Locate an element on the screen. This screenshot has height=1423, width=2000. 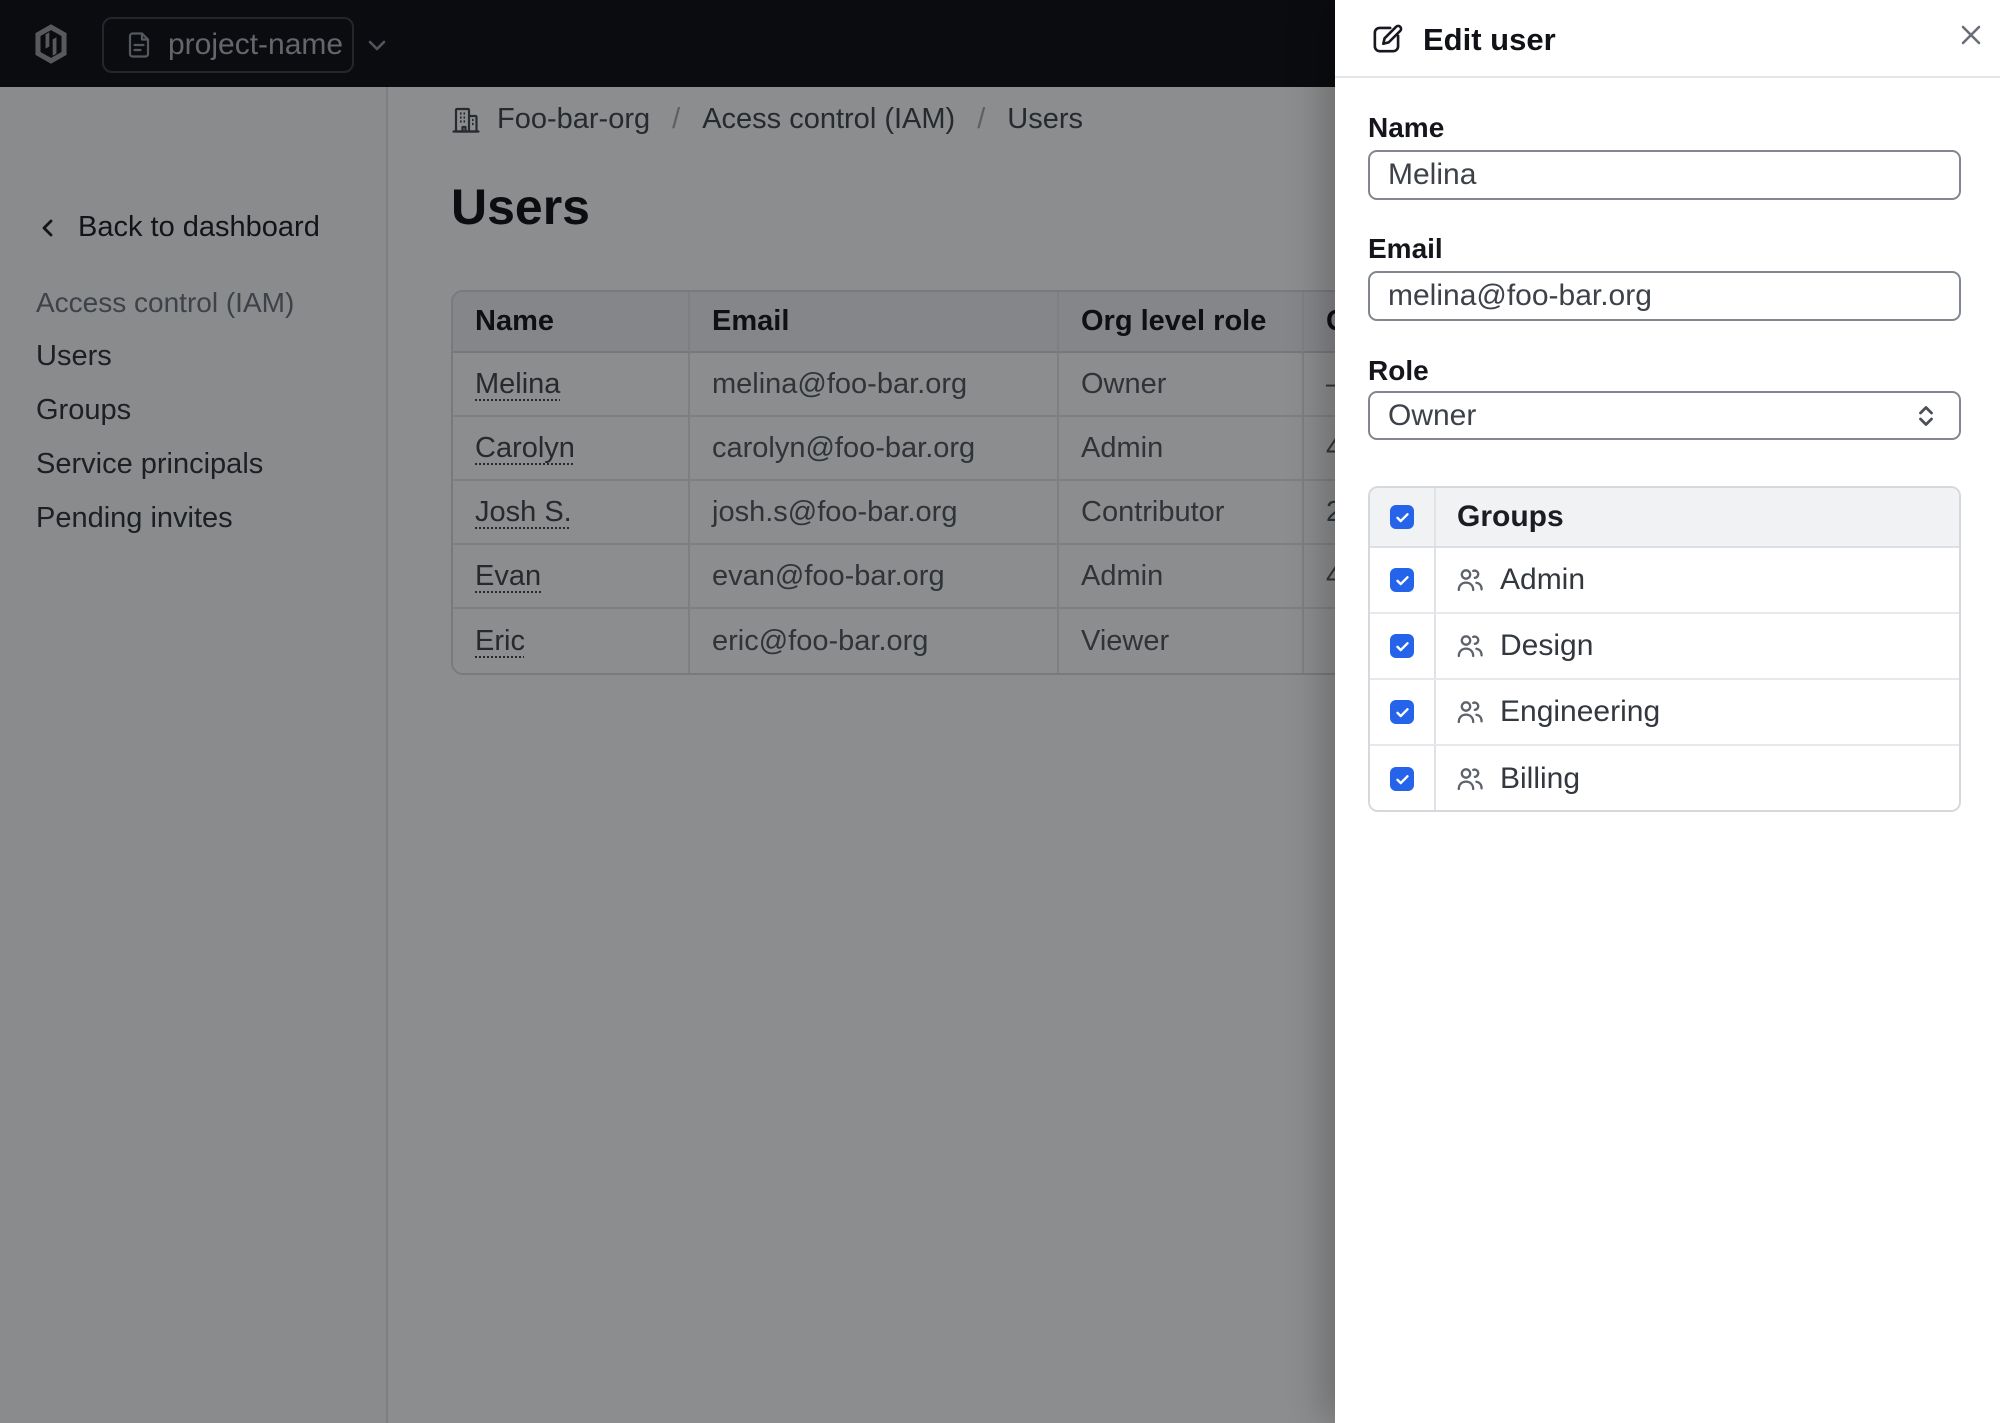
drawer-title: Edit user is located at coordinates (1489, 39).